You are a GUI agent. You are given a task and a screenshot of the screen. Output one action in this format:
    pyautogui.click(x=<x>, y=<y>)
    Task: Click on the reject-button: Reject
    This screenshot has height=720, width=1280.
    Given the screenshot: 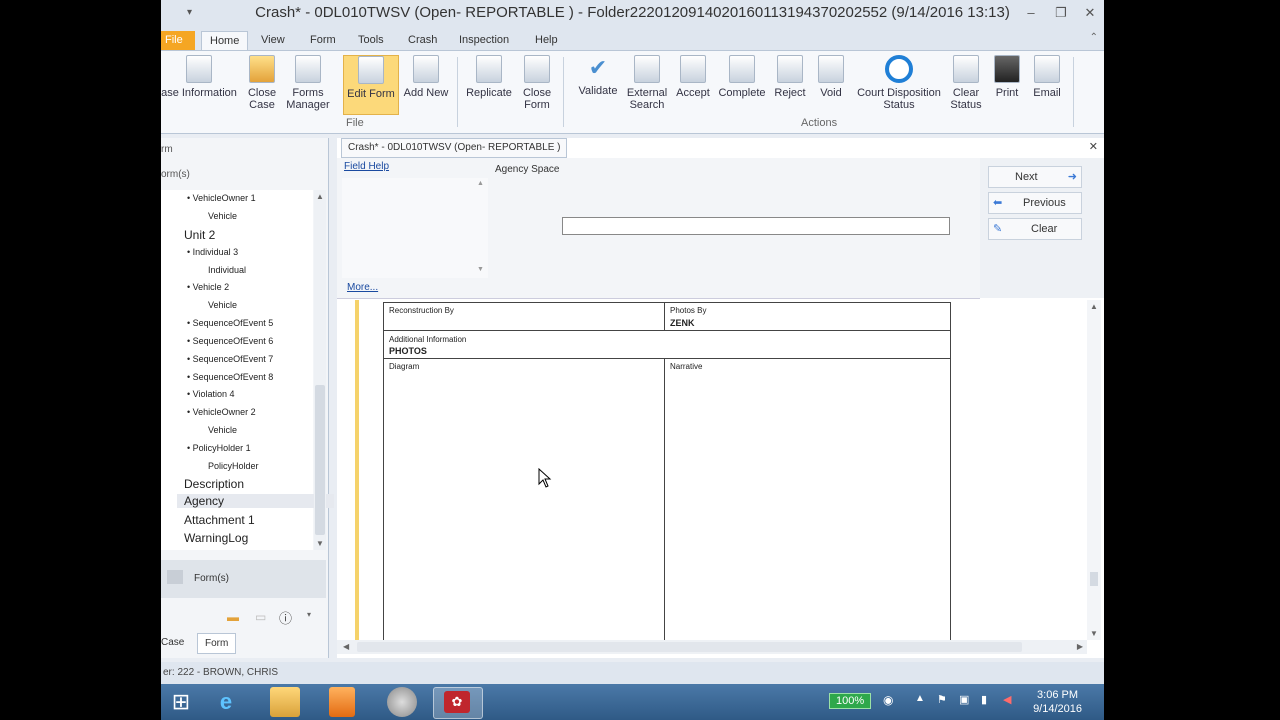 What is the action you would take?
    pyautogui.click(x=790, y=77)
    